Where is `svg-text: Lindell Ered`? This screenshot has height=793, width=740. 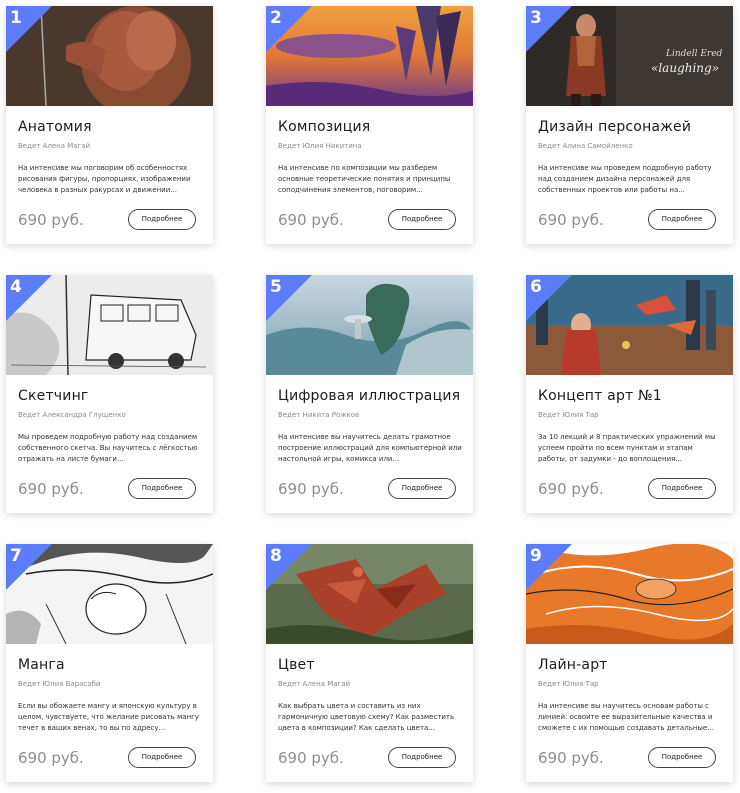 svg-text: Lindell Ered is located at coordinates (694, 54).